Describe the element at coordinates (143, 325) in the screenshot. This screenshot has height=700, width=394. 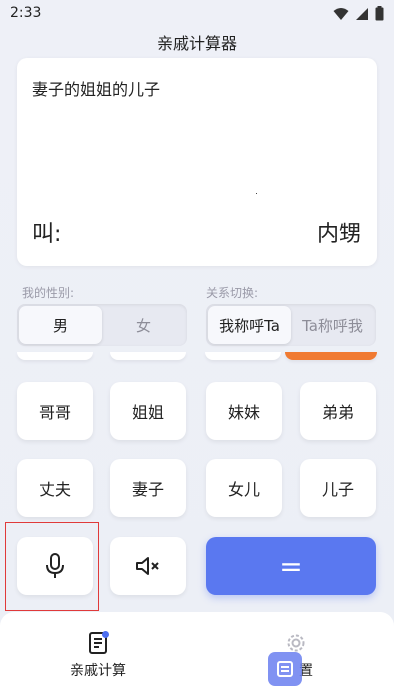
I see `gender-option-female: 女` at that location.